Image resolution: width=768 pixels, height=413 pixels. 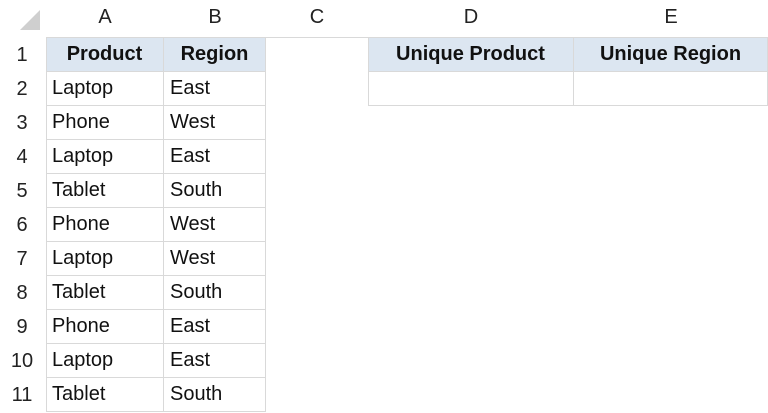 I want to click on column-header-a: A, so click(x=105, y=17).